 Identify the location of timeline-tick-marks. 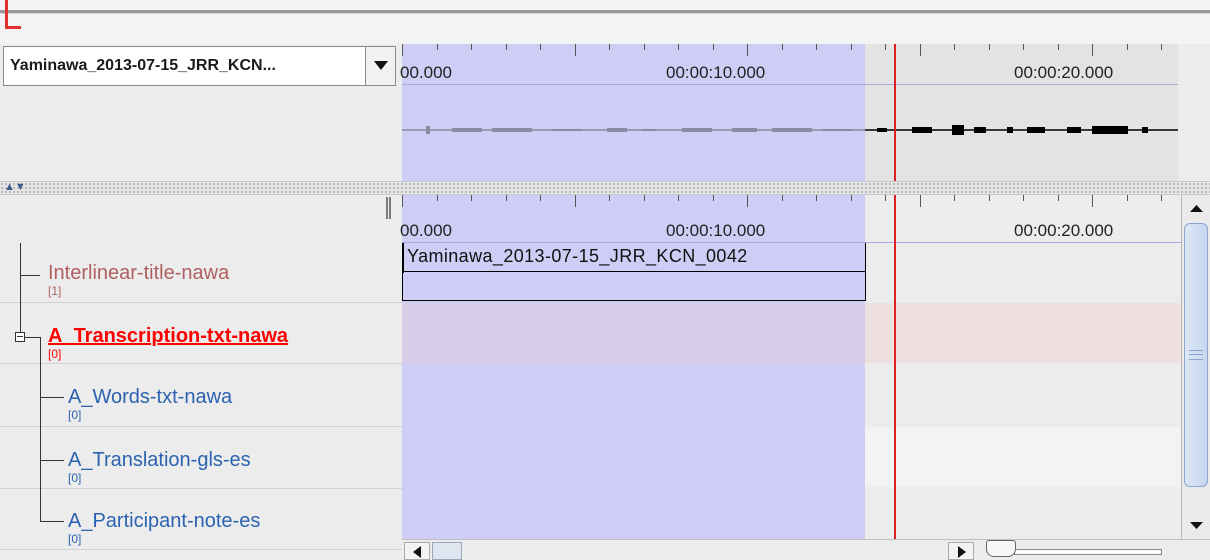
(790, 202).